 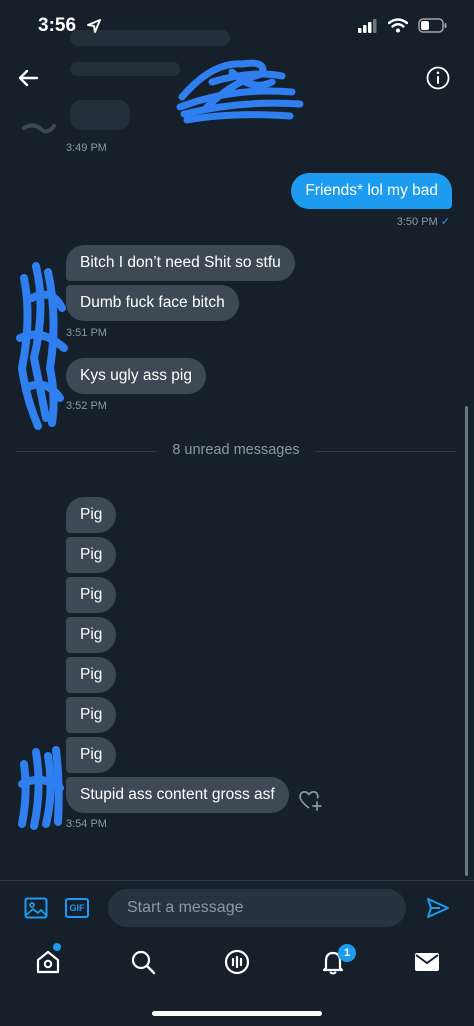 I want to click on home-new-content-dot, so click(x=57, y=947).